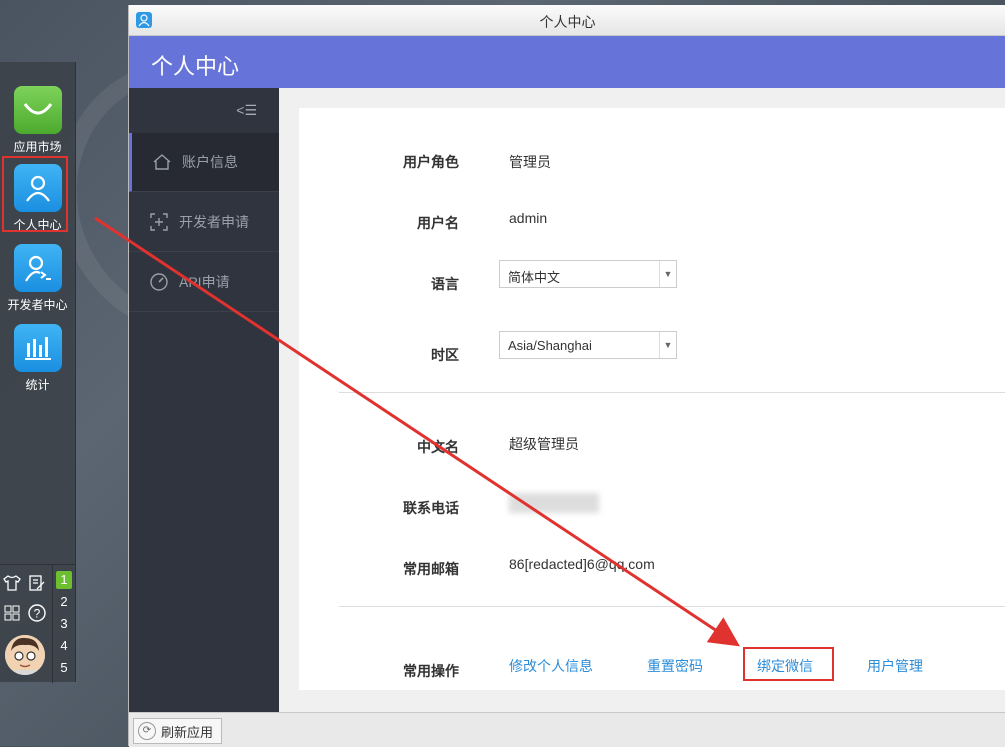 This screenshot has height=747, width=1005. I want to click on reset-password-link: 重置密码, so click(675, 666).